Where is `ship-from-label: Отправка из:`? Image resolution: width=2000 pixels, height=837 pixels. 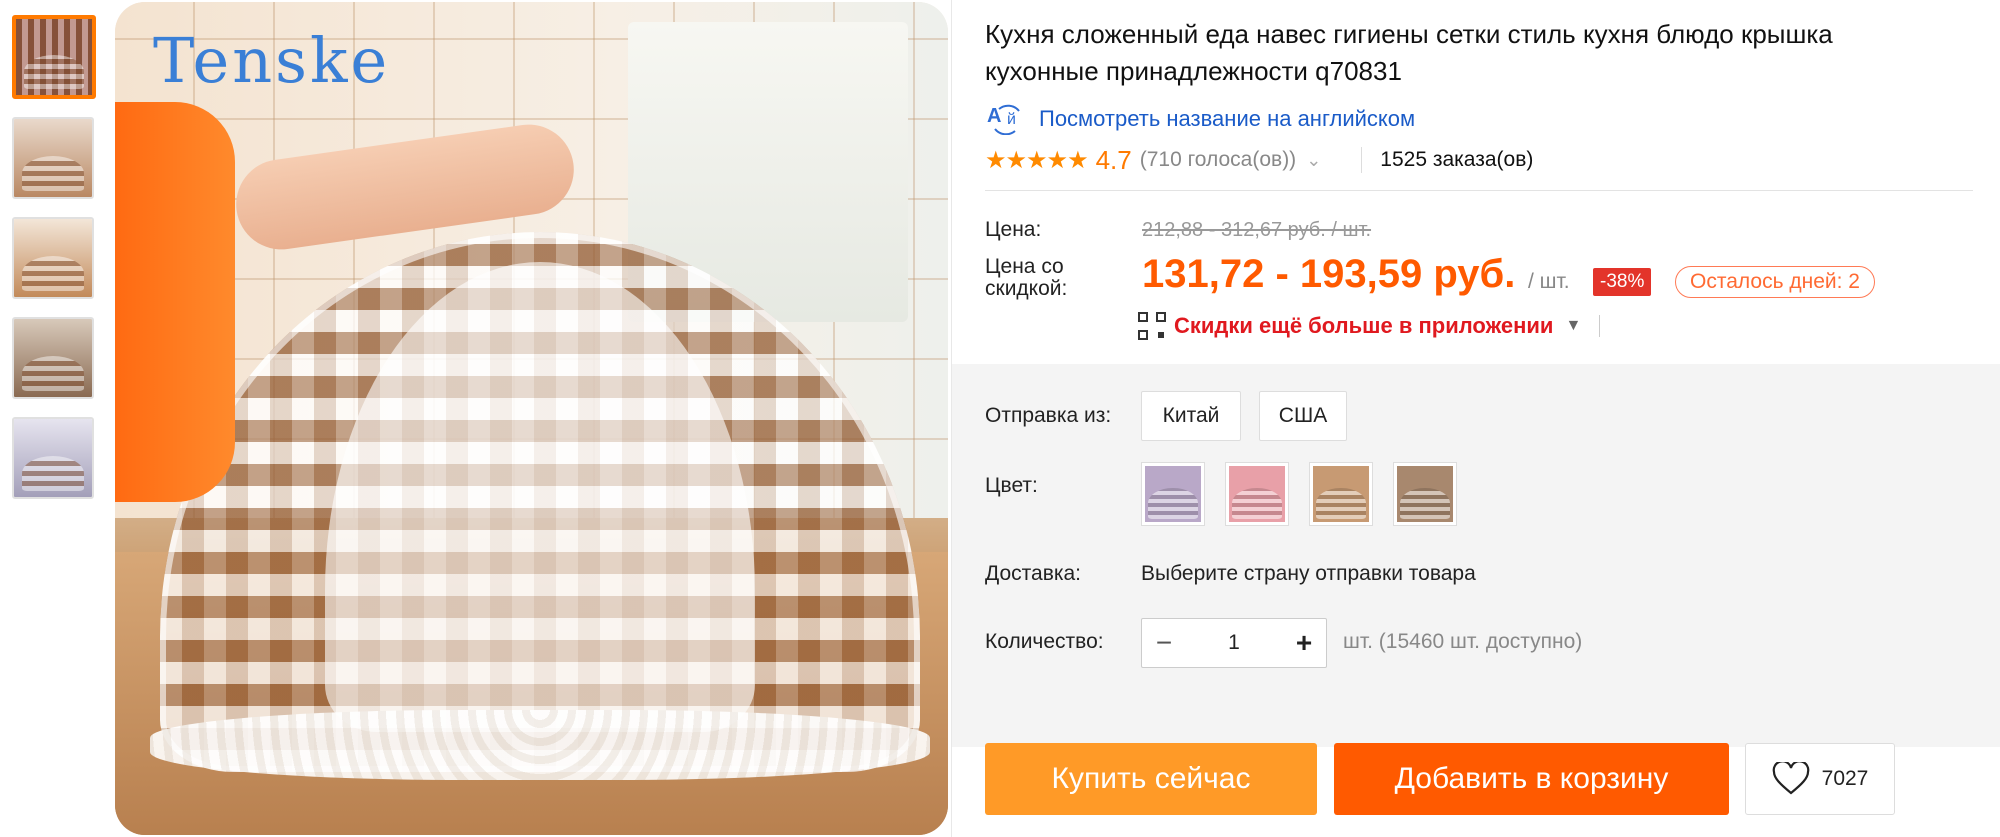
ship-from-label: Отправка из: is located at coordinates (1048, 415).